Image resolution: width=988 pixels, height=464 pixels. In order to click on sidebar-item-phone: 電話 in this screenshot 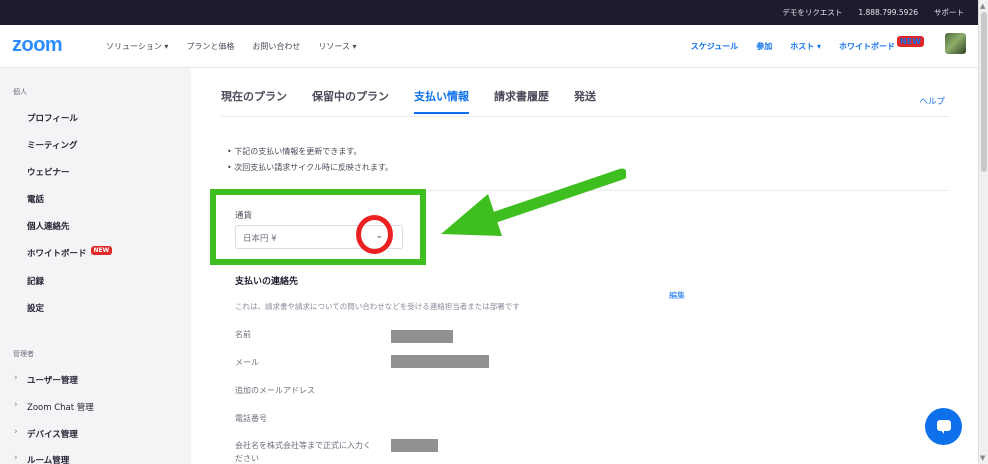, I will do `click(35, 199)`.